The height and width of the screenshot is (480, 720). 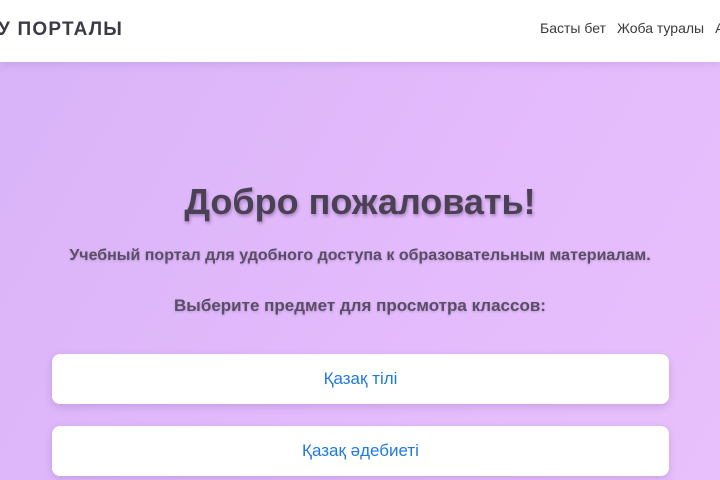 I want to click on main-nav: Басты бет Жоба туралы А, so click(x=630, y=28).